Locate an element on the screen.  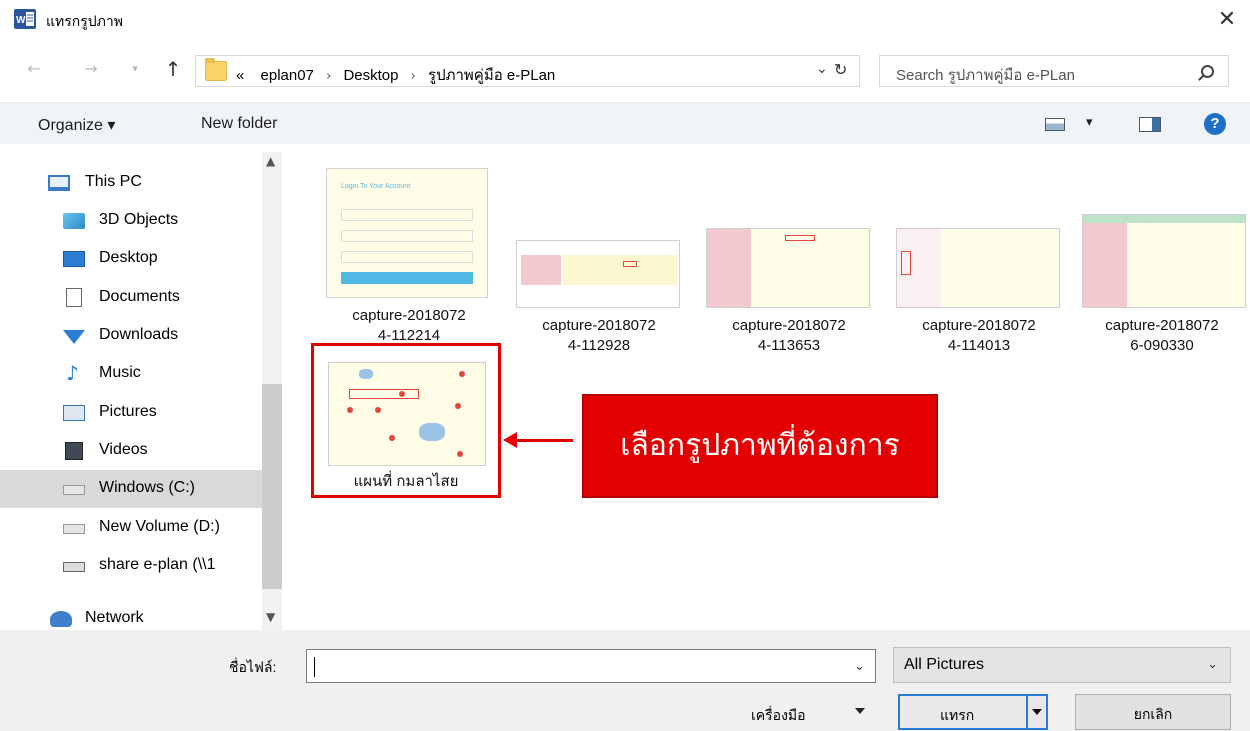
file-type-select: All Pictures ⌄ is located at coordinates (1062, 665).